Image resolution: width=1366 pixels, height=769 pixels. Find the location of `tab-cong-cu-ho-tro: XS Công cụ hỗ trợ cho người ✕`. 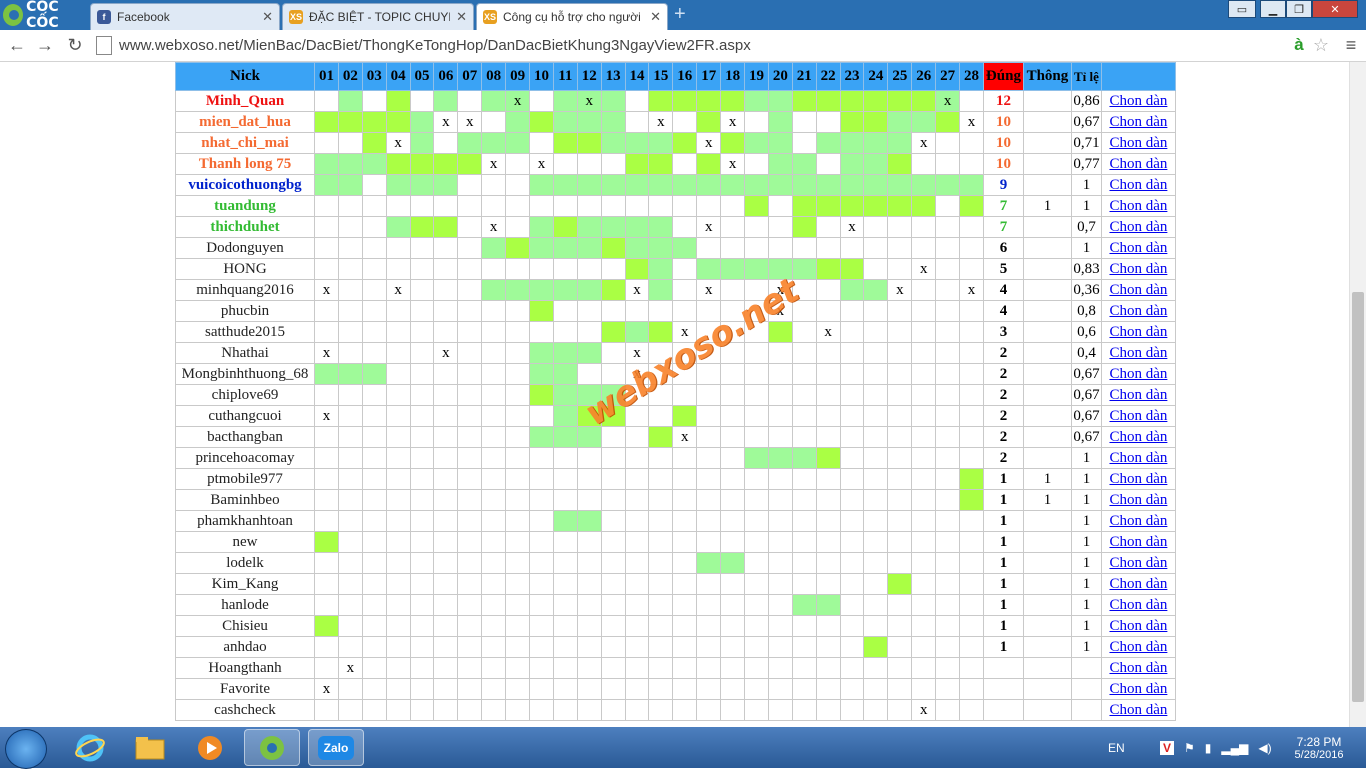

tab-cong-cu-ho-tro: XS Công cụ hỗ trợ cho người ✕ is located at coordinates (572, 16).